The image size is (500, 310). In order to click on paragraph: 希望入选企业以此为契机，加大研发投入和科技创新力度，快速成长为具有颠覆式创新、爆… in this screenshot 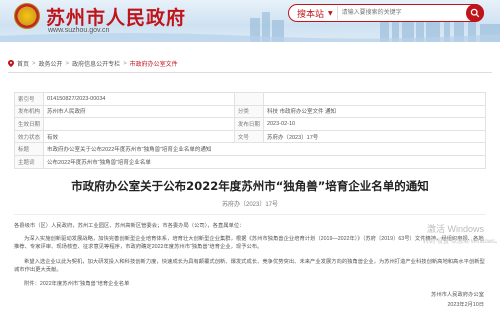, I will do `click(249, 266)`.